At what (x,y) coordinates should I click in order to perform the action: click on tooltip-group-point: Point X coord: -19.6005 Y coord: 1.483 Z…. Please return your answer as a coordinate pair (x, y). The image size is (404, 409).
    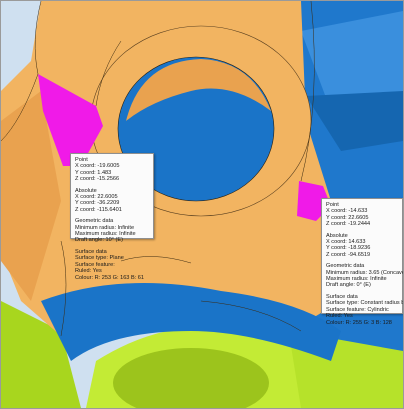
    Looking at the image, I should click on (112, 170).